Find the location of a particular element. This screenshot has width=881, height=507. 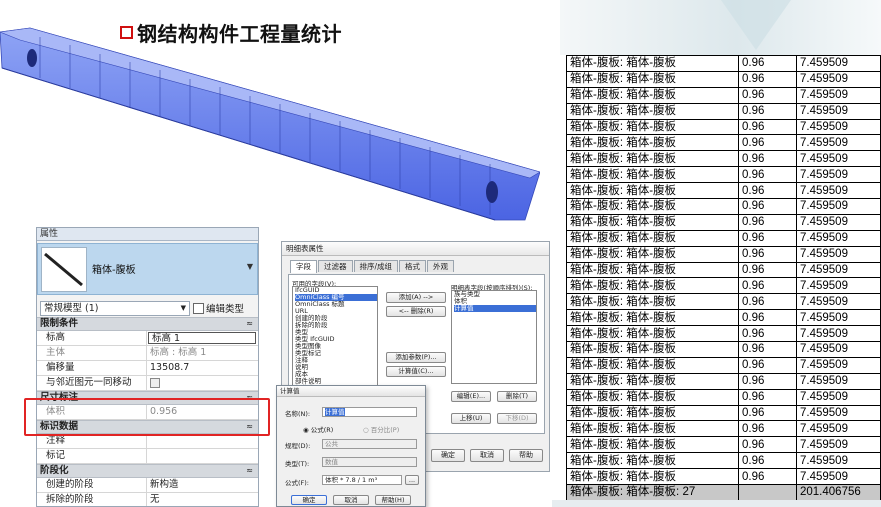

tab-fields: 字段 is located at coordinates (303, 266).